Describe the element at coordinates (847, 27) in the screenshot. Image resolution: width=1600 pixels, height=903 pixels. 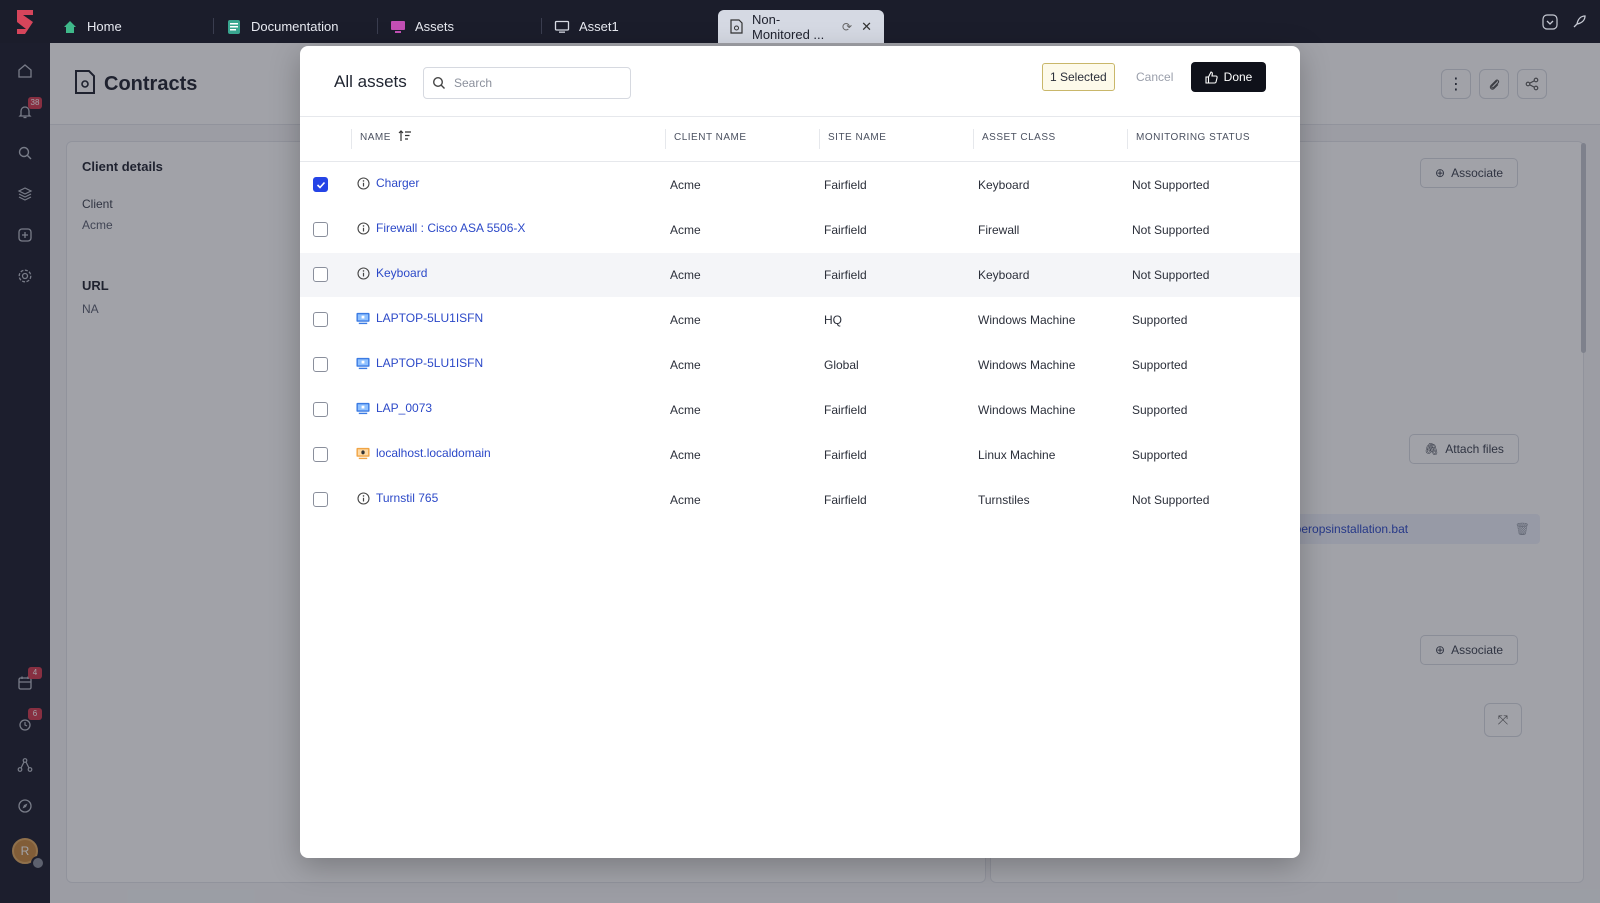
I see `refresh-icon: ⟳` at that location.